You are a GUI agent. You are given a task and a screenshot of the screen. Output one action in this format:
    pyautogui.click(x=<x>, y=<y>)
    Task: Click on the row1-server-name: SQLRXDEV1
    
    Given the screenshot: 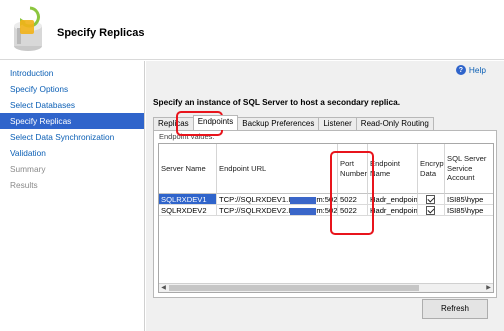 What is the action you would take?
    pyautogui.click(x=188, y=199)
    